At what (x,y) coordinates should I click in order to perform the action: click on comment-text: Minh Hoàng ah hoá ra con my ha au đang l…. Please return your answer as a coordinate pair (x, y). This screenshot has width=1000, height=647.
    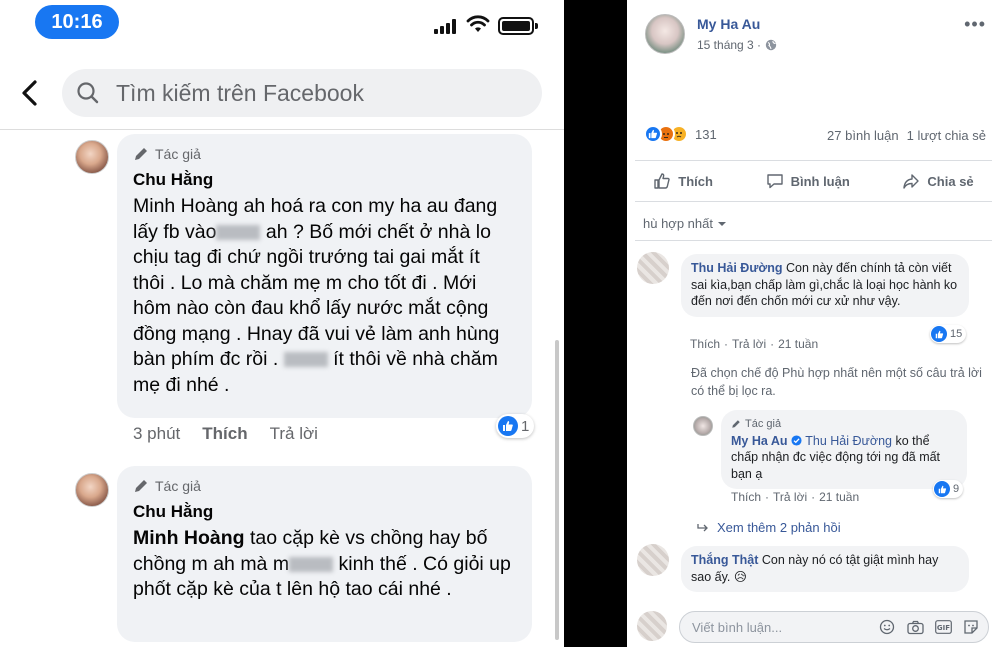
    Looking at the image, I should click on (324, 296).